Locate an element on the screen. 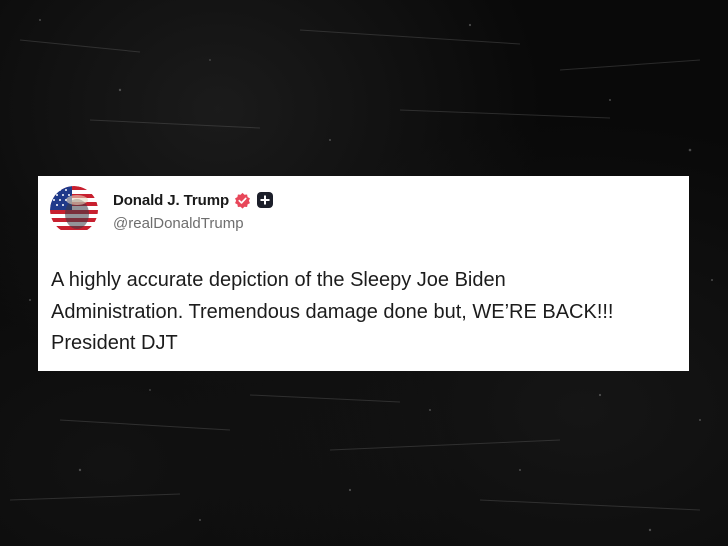 This screenshot has height=546, width=728. plus-badge-icon is located at coordinates (265, 200).